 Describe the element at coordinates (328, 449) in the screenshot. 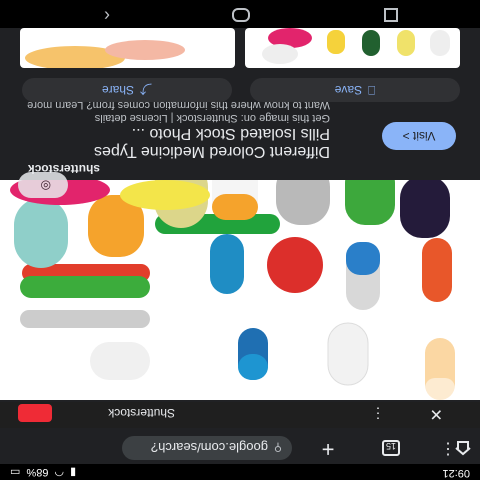

I see `new-tab-button: +` at that location.